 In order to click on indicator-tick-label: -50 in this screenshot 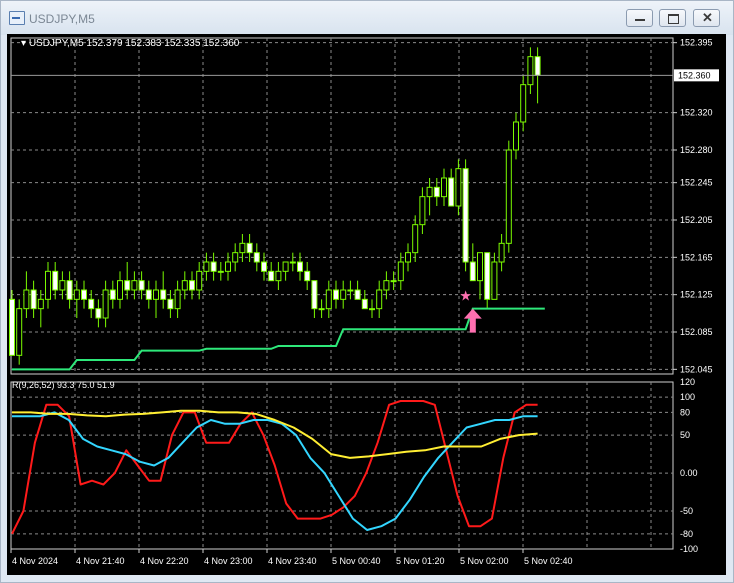, I will do `click(686, 511)`.